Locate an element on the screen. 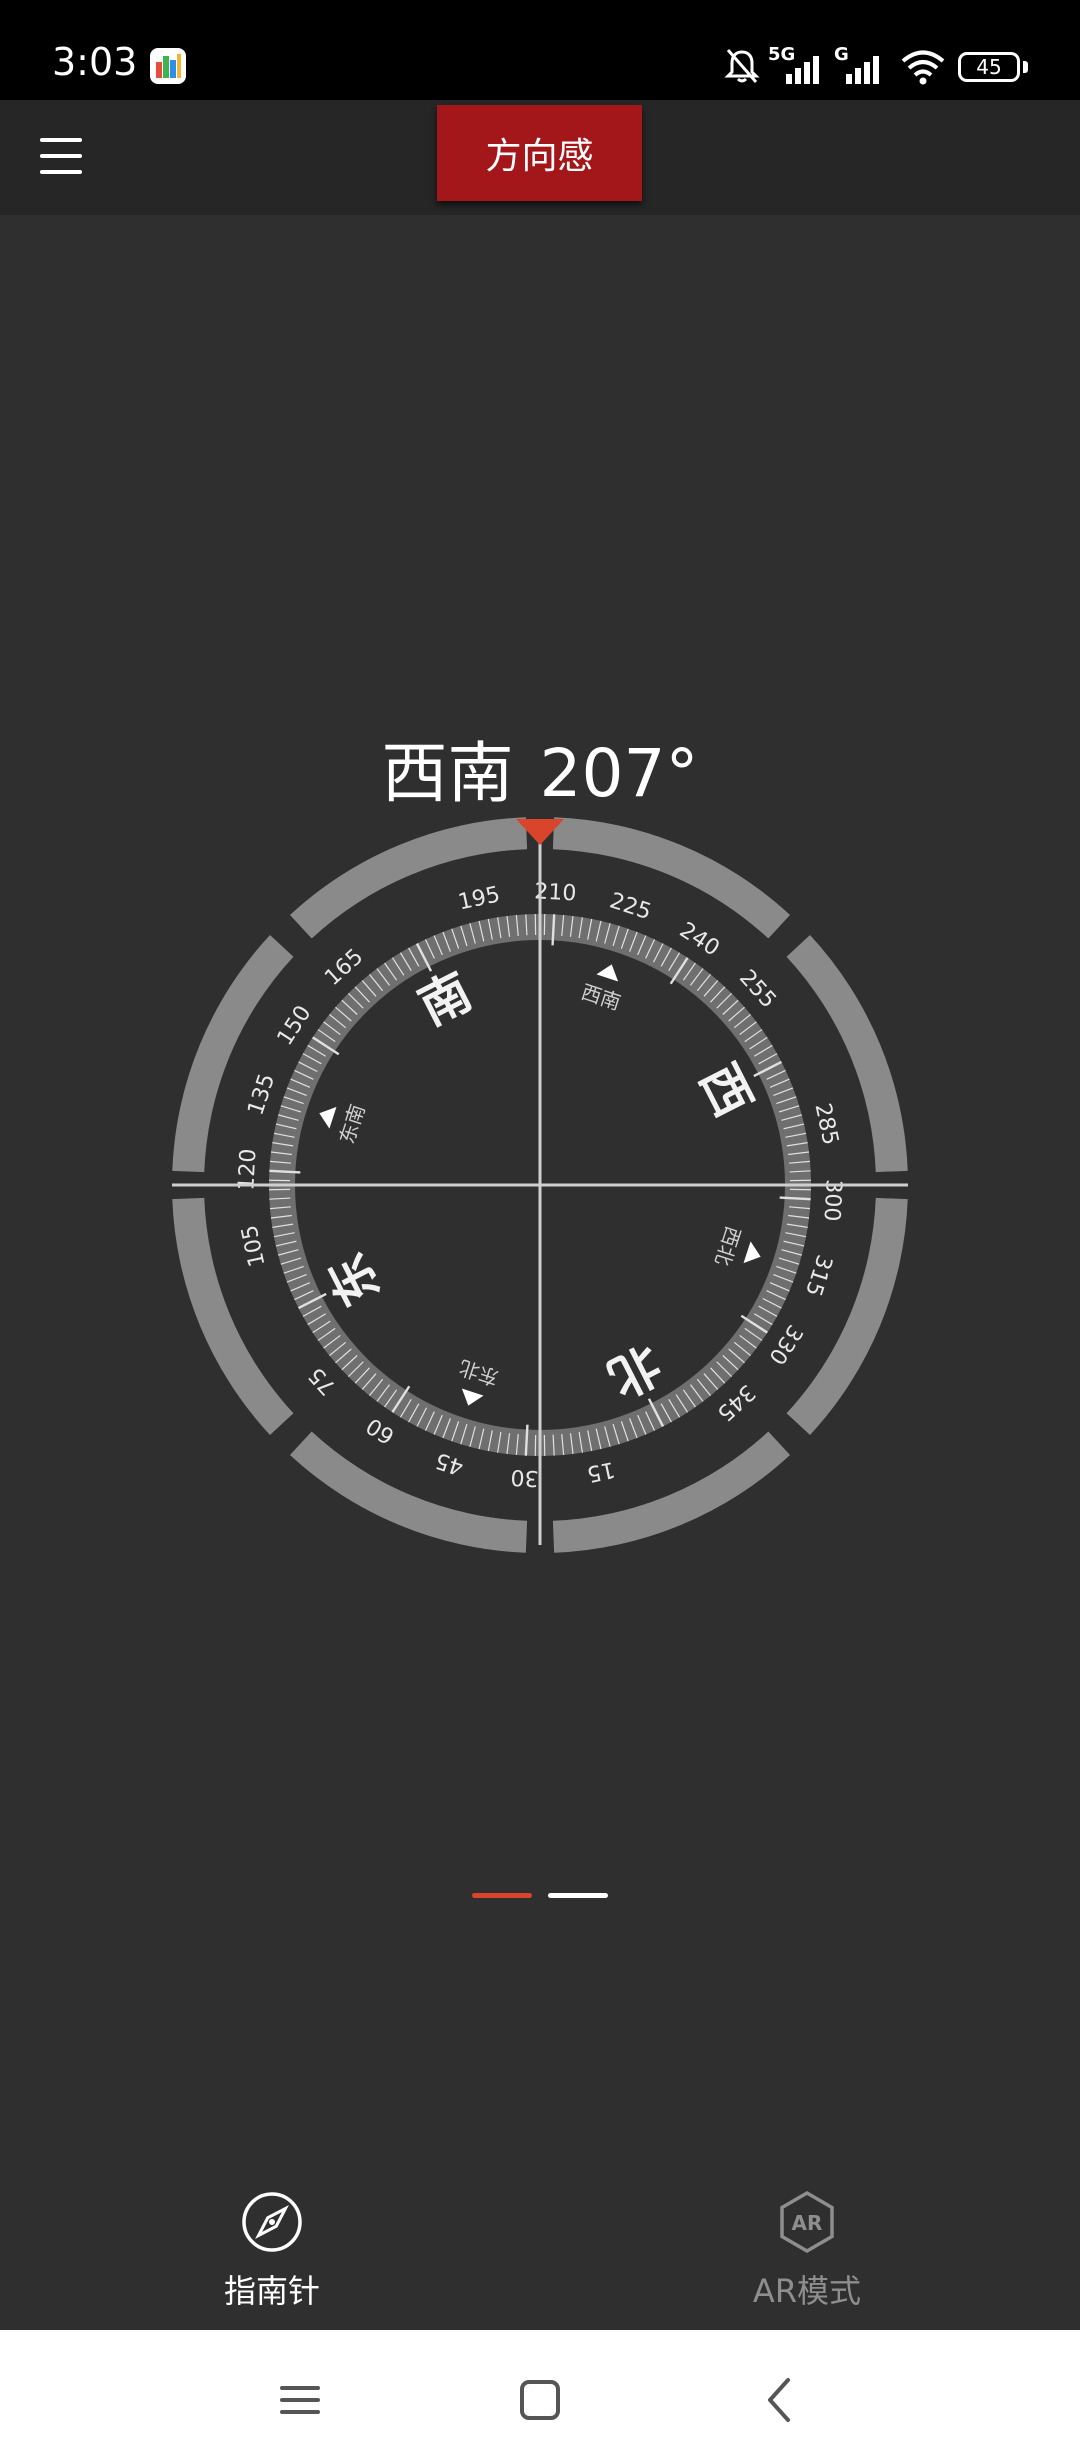  ar-icon: AR is located at coordinates (807, 2222).